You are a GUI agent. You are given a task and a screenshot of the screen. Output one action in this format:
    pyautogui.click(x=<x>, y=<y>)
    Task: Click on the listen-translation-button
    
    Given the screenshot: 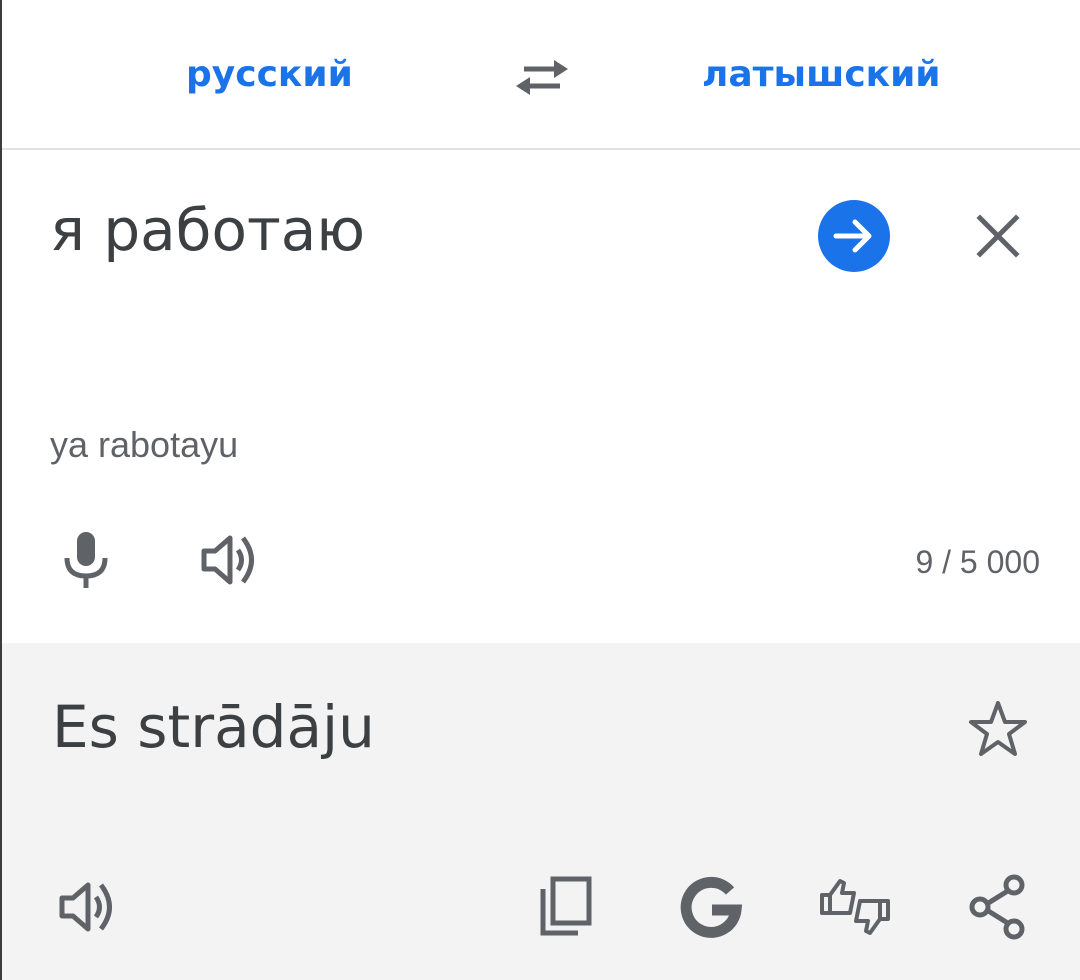 What is the action you would take?
    pyautogui.click(x=89, y=907)
    